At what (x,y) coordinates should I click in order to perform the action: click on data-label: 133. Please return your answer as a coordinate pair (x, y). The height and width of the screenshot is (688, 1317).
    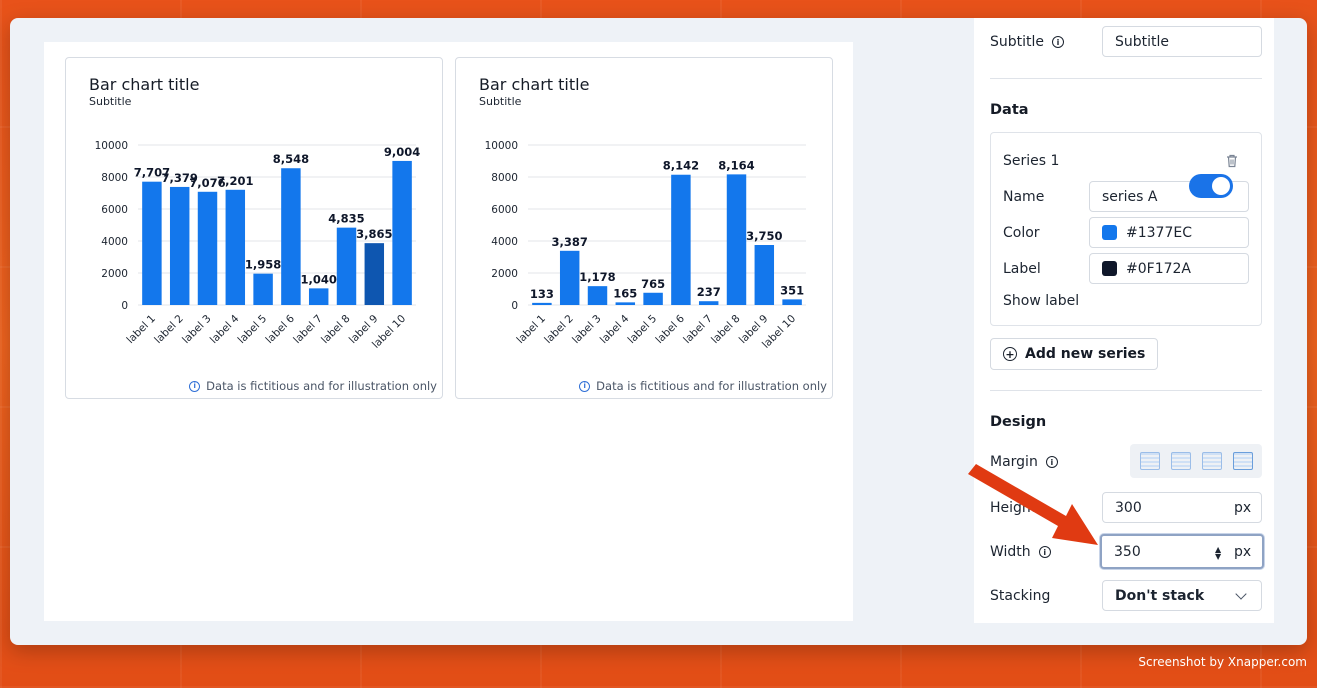
    Looking at the image, I should click on (542, 294).